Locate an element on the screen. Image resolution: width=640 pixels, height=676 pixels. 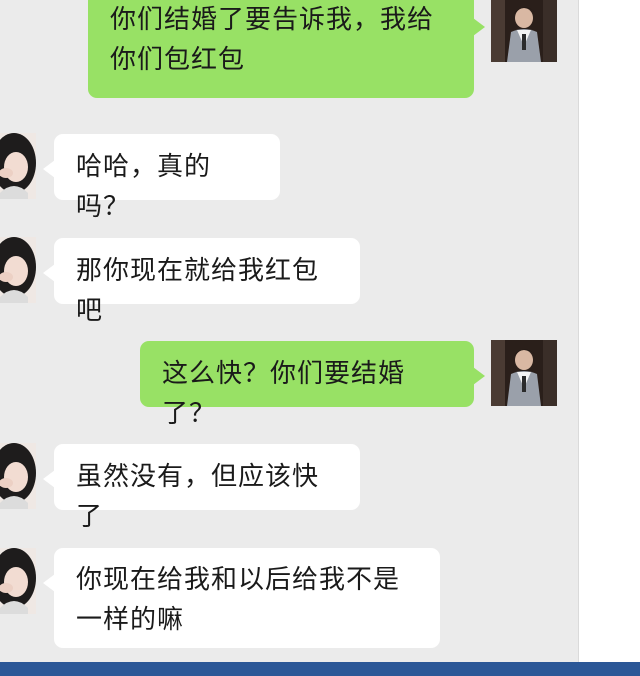
message-bubble-received: 那你现在就给我红包吧 is located at coordinates (201, 282).